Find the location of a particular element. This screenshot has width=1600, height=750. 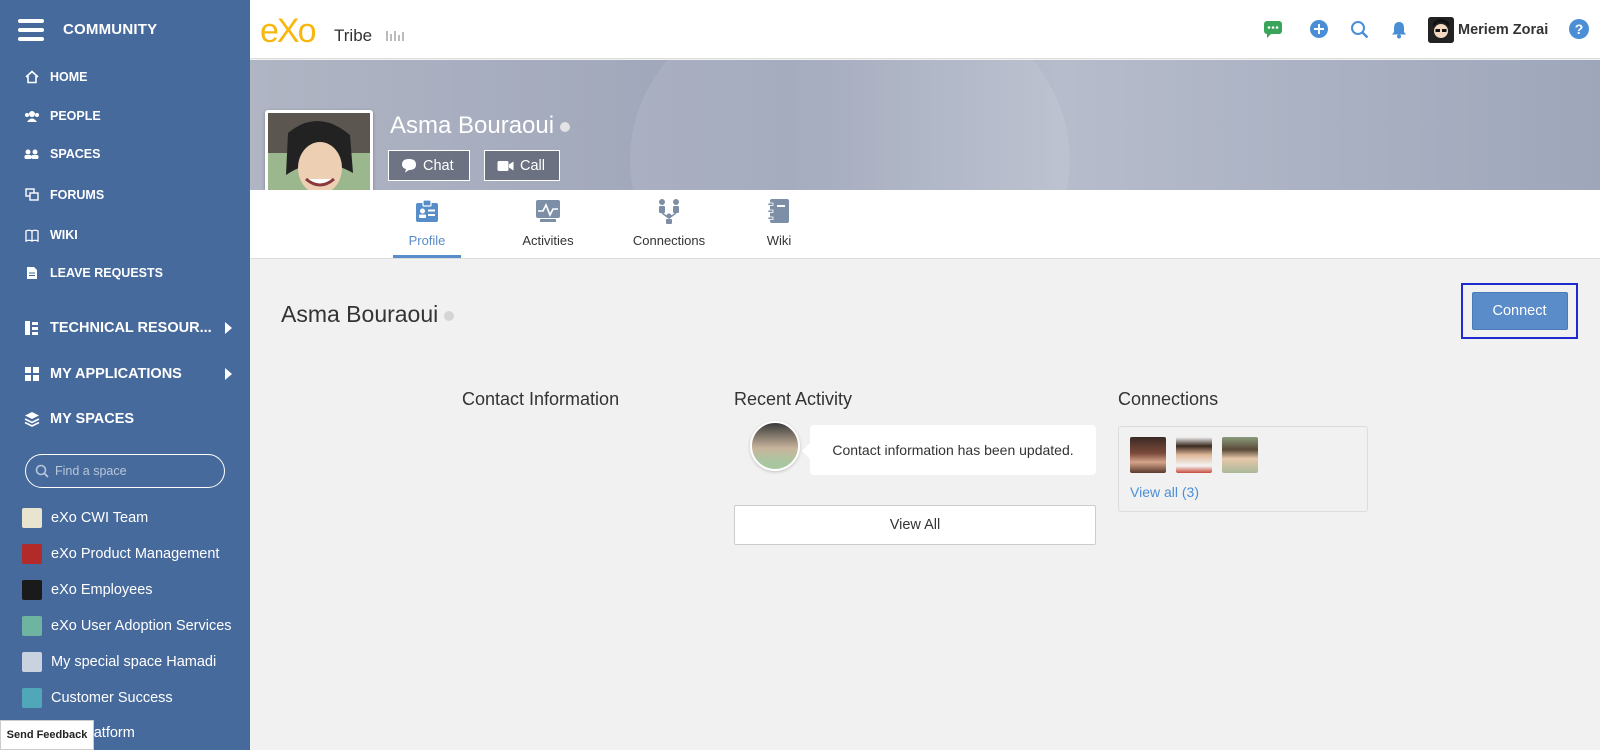

activity-chart-icon is located at coordinates (548, 212).